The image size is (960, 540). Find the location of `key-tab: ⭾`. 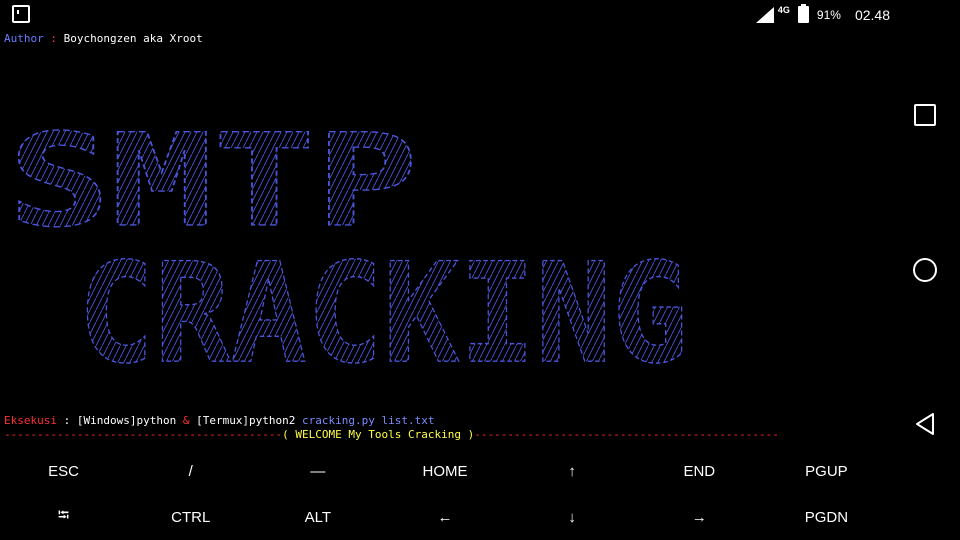

key-tab: ⭾ is located at coordinates (63, 517).